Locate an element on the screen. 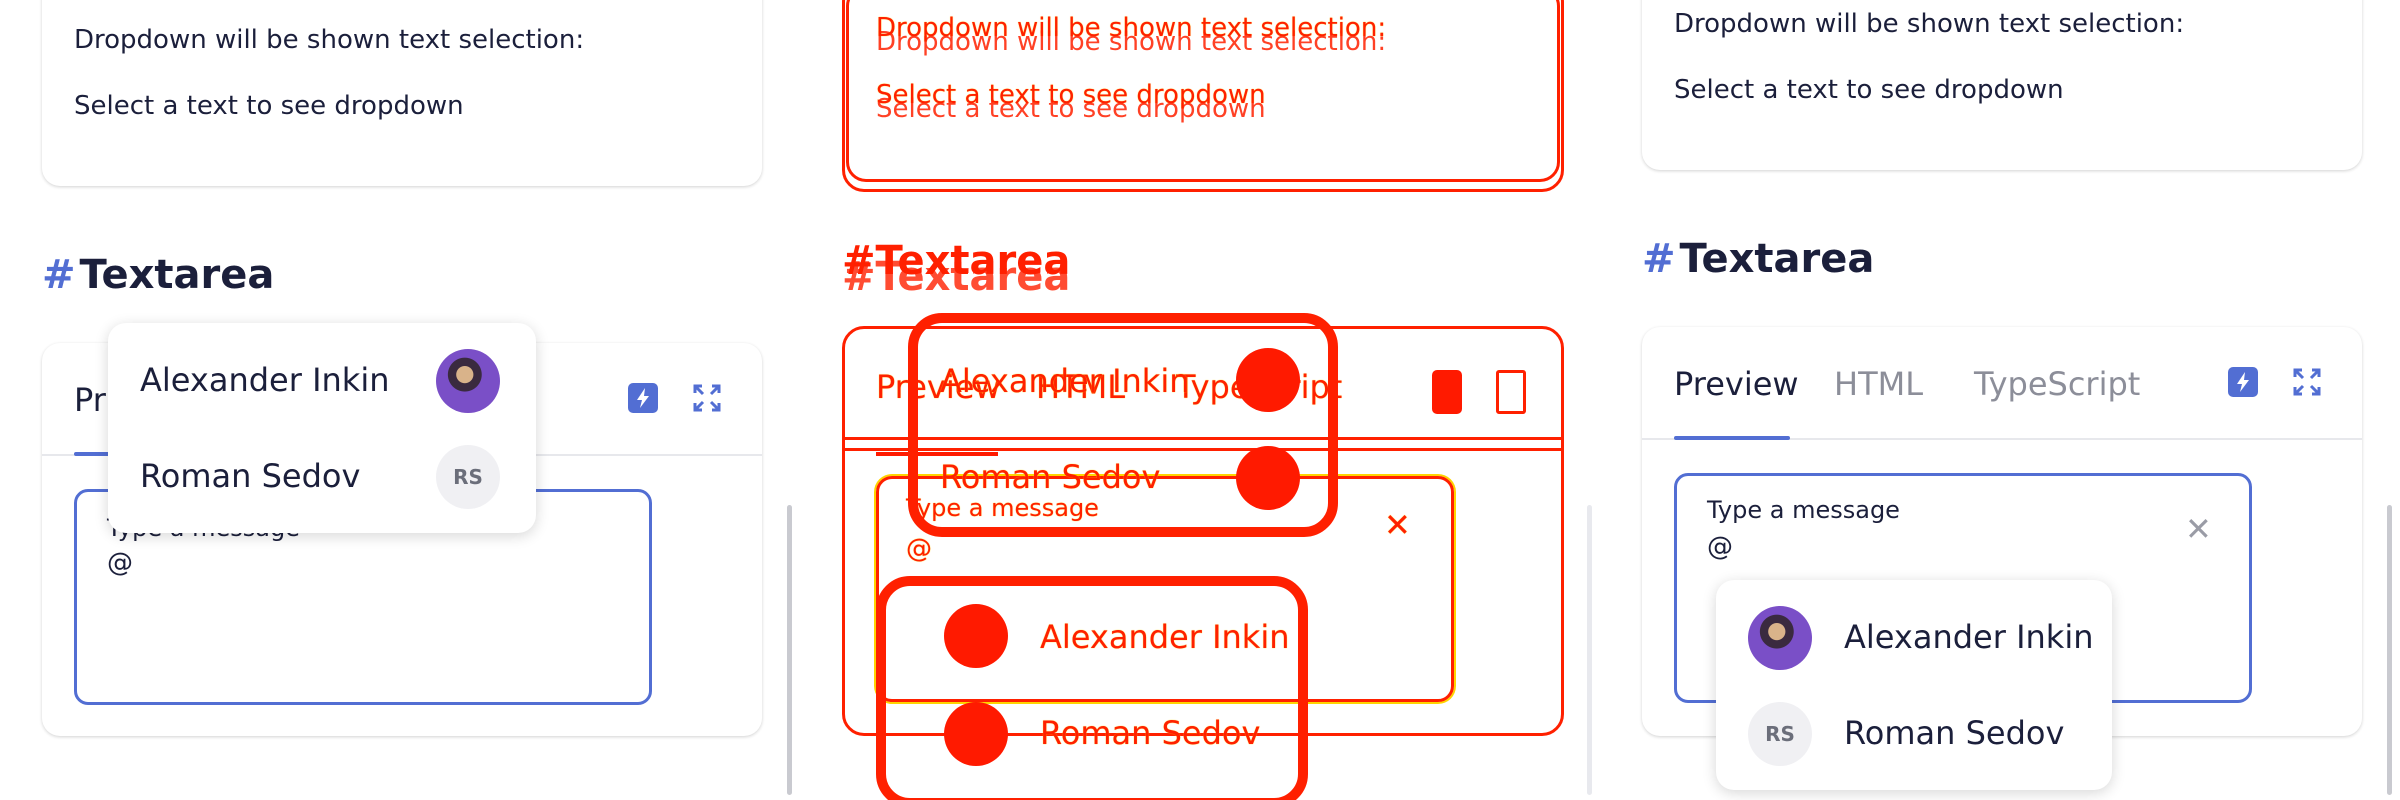  mention-dropdown: Alexander Inkin Roman Sedov RS is located at coordinates (322, 428).